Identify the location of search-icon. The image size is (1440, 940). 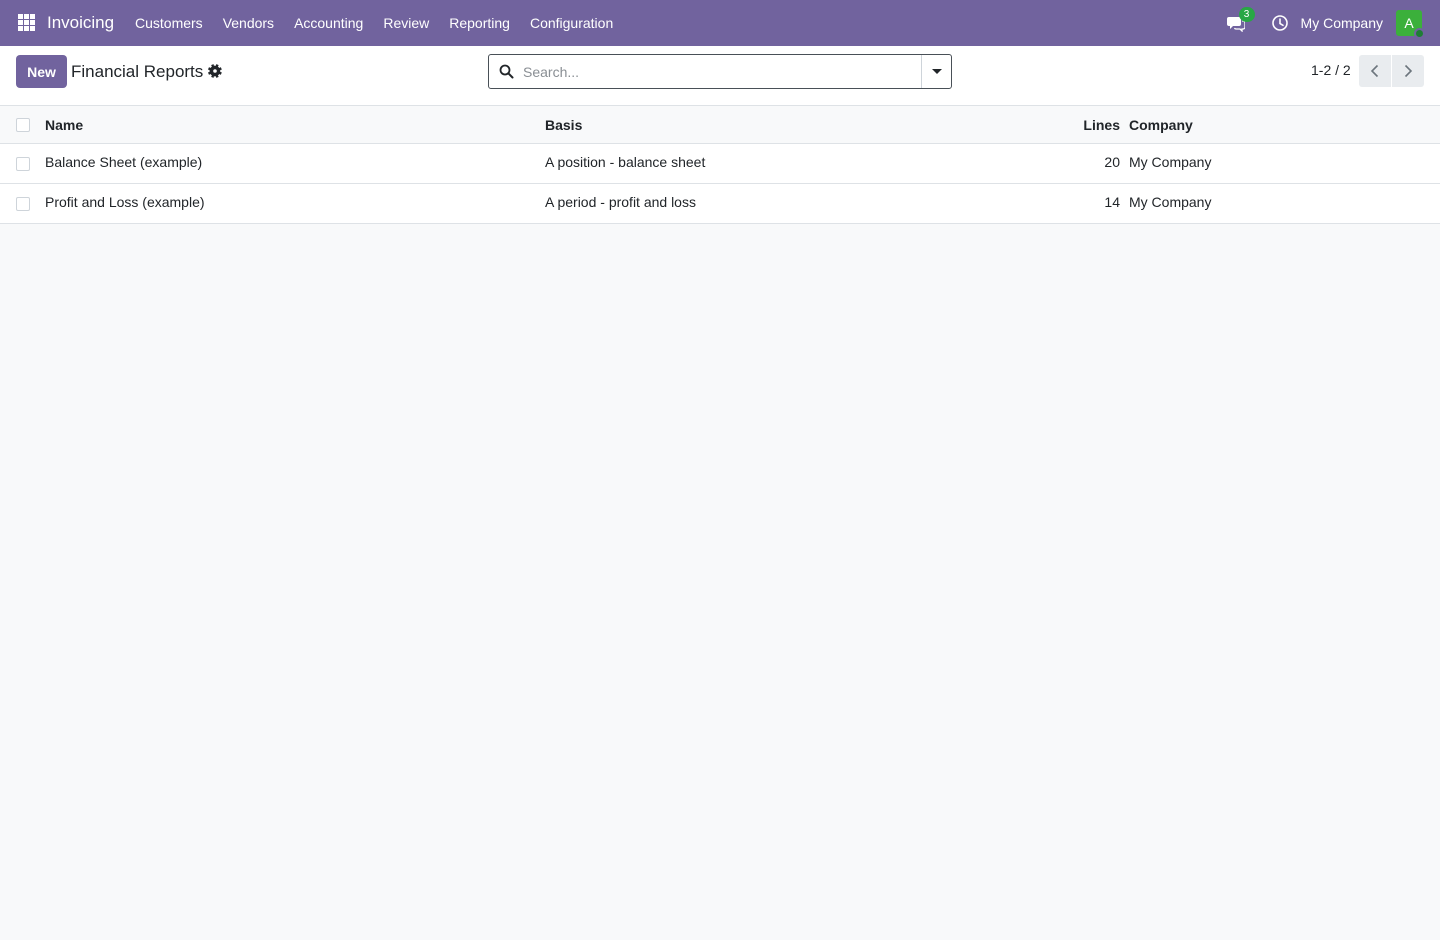
(506, 71).